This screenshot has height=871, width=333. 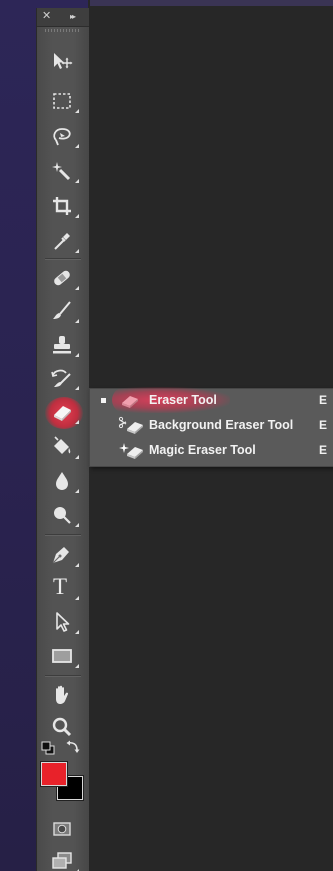 What do you see at coordinates (130, 425) in the screenshot?
I see `background-eraser-icon` at bounding box center [130, 425].